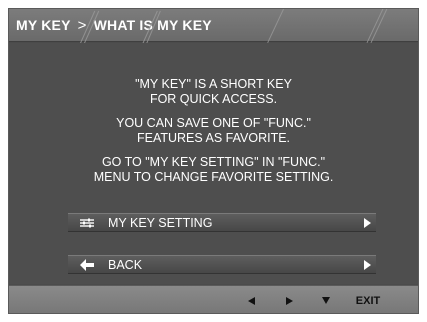  What do you see at coordinates (213, 84) in the screenshot?
I see `message-line: "MY KEY" IS A SHORT KEY` at bounding box center [213, 84].